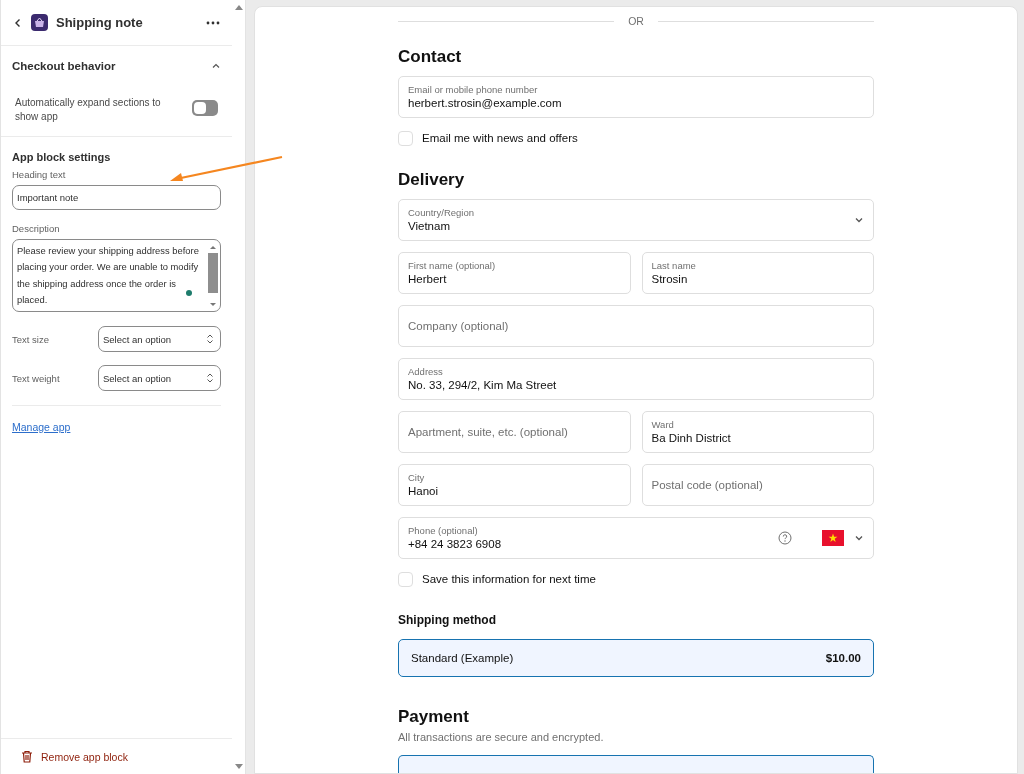  Describe the element at coordinates (833, 537) in the screenshot. I see `flag-icon` at that location.